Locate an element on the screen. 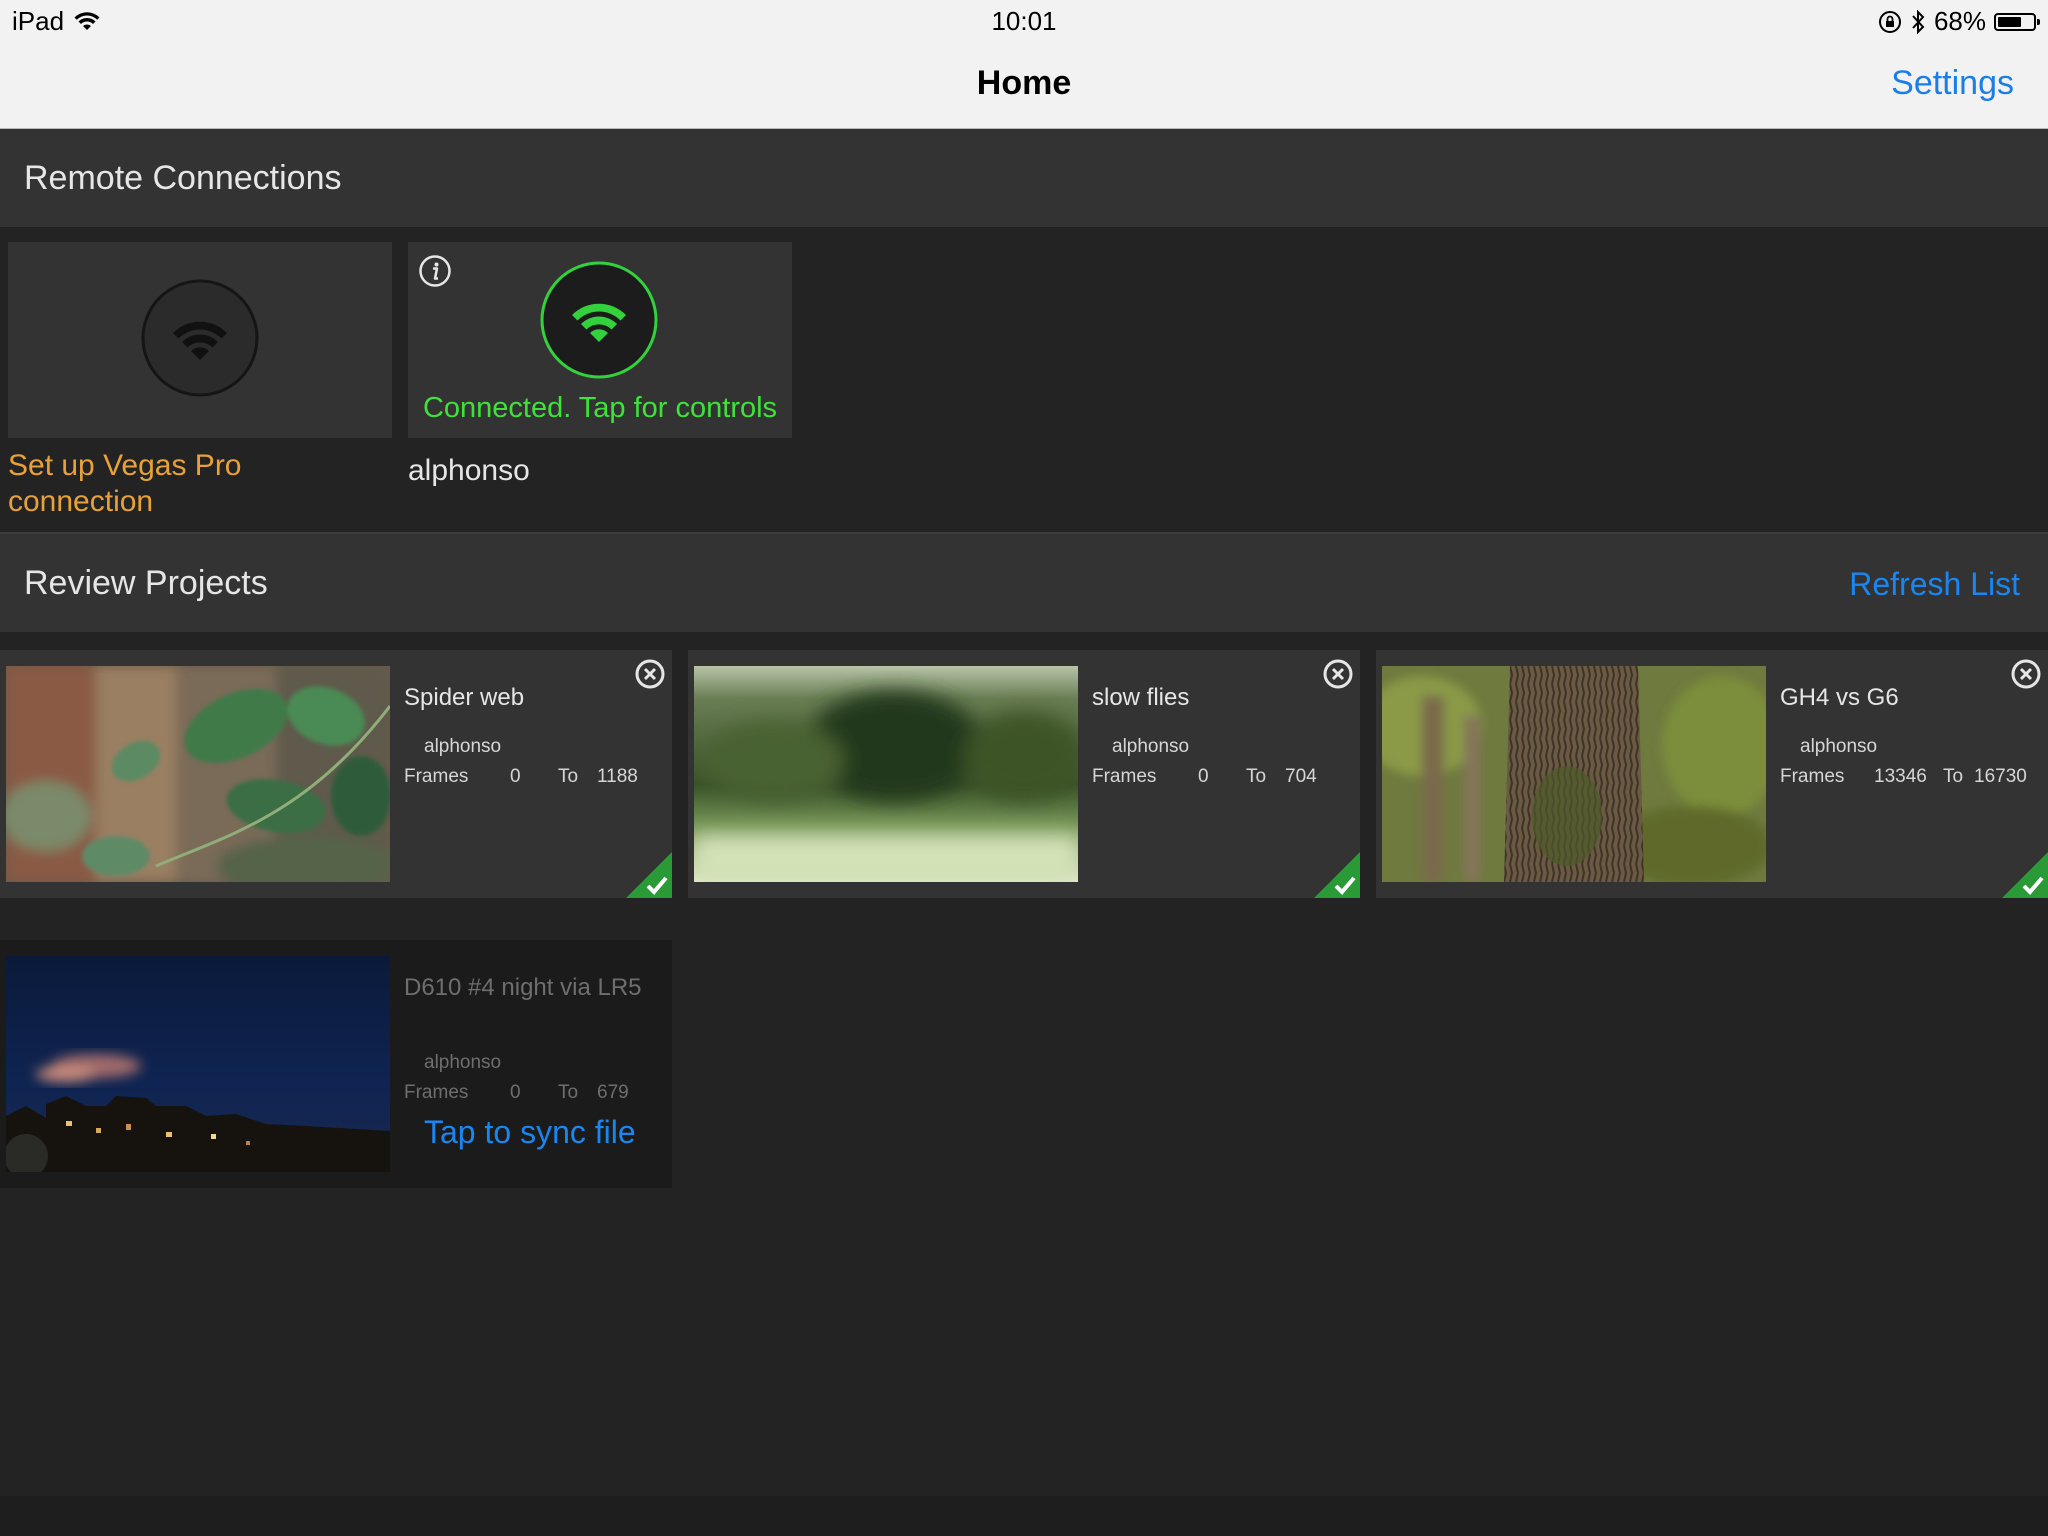 The height and width of the screenshot is (1536, 2048). frame-start: 13346 is located at coordinates (1900, 776).